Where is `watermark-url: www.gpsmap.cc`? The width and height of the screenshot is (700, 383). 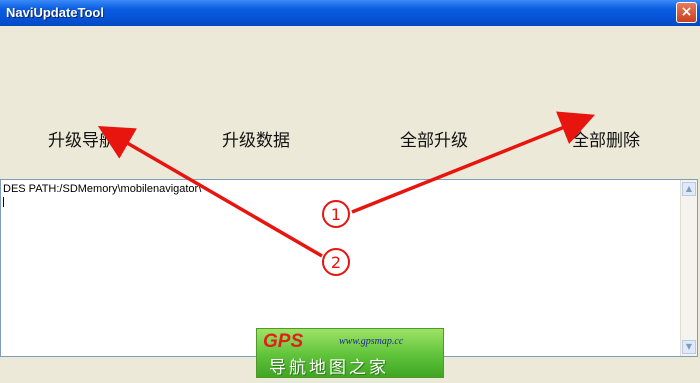
watermark-url: www.gpsmap.cc is located at coordinates (371, 341).